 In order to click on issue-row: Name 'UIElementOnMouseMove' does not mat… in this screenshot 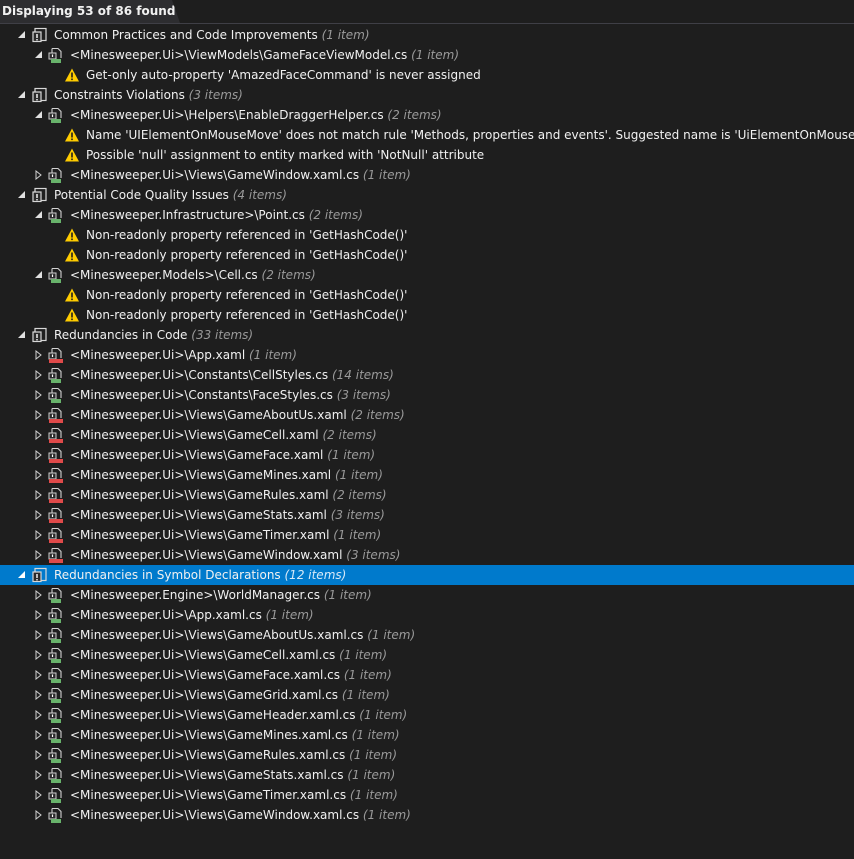, I will do `click(427, 135)`.